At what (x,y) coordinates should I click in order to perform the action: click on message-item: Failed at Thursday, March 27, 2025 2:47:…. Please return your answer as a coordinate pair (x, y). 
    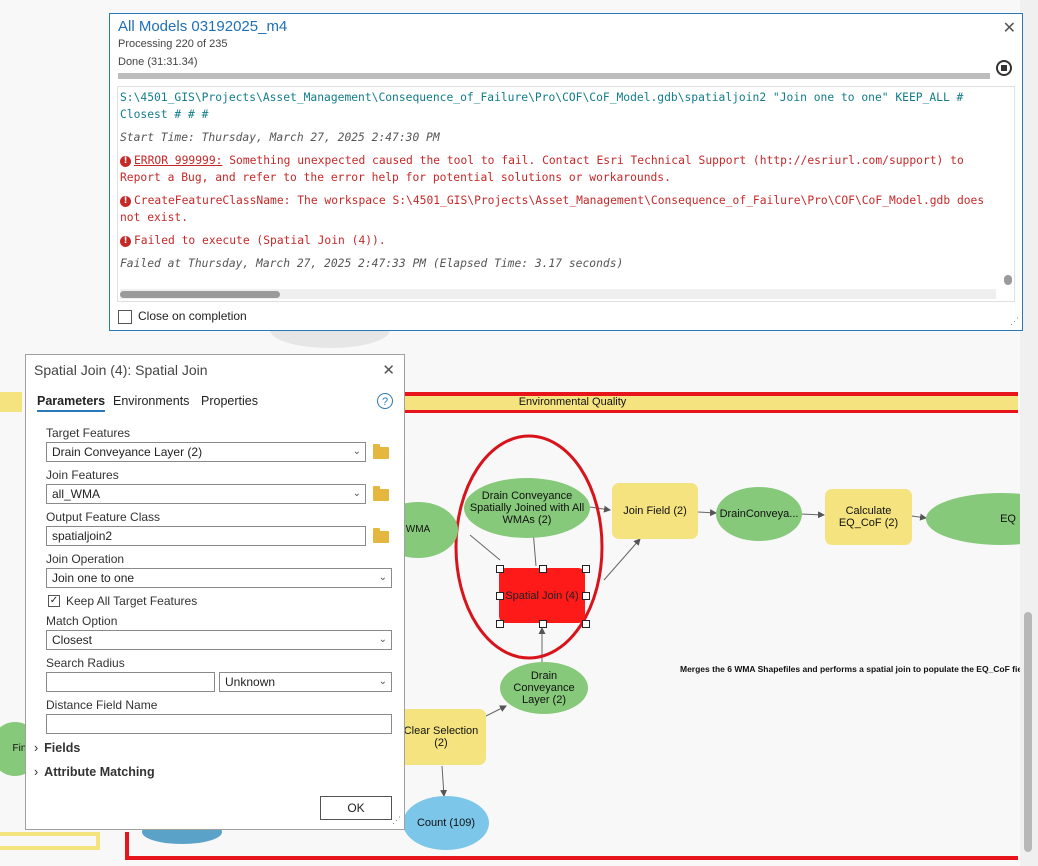
    Looking at the image, I should click on (372, 263).